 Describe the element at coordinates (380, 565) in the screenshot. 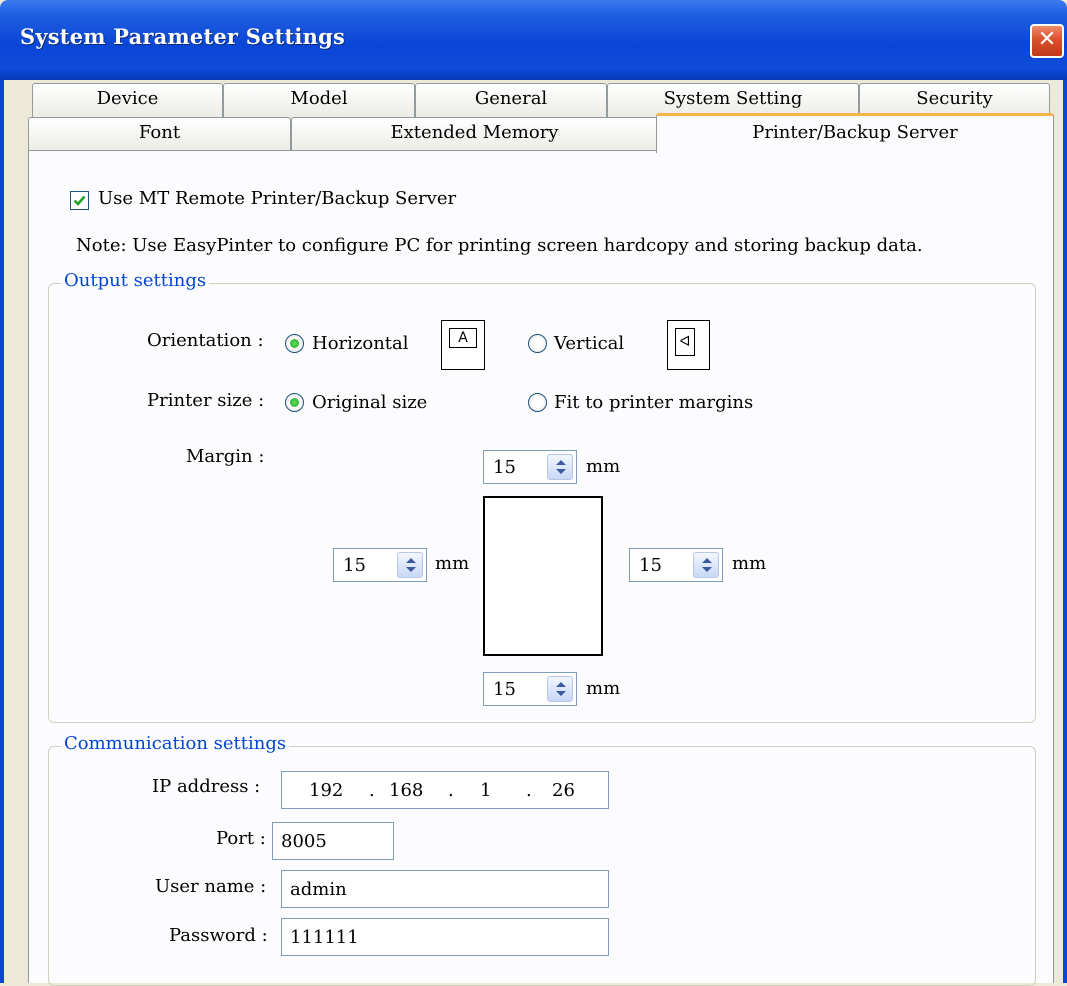

I see `margin-left-spinner: 15` at that location.